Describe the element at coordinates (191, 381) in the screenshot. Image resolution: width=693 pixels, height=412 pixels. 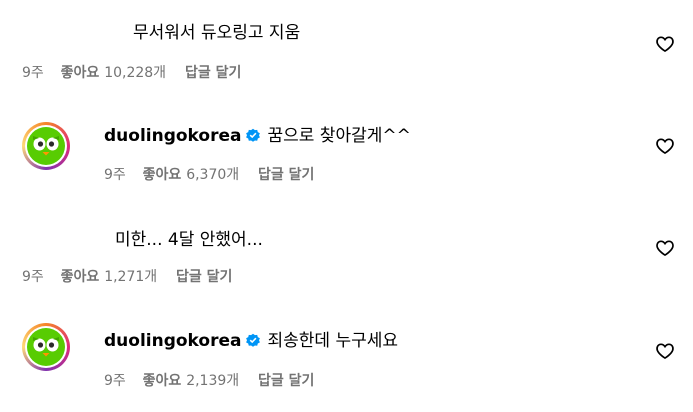
I see `comment-likes: 좋아요 2,139개` at that location.